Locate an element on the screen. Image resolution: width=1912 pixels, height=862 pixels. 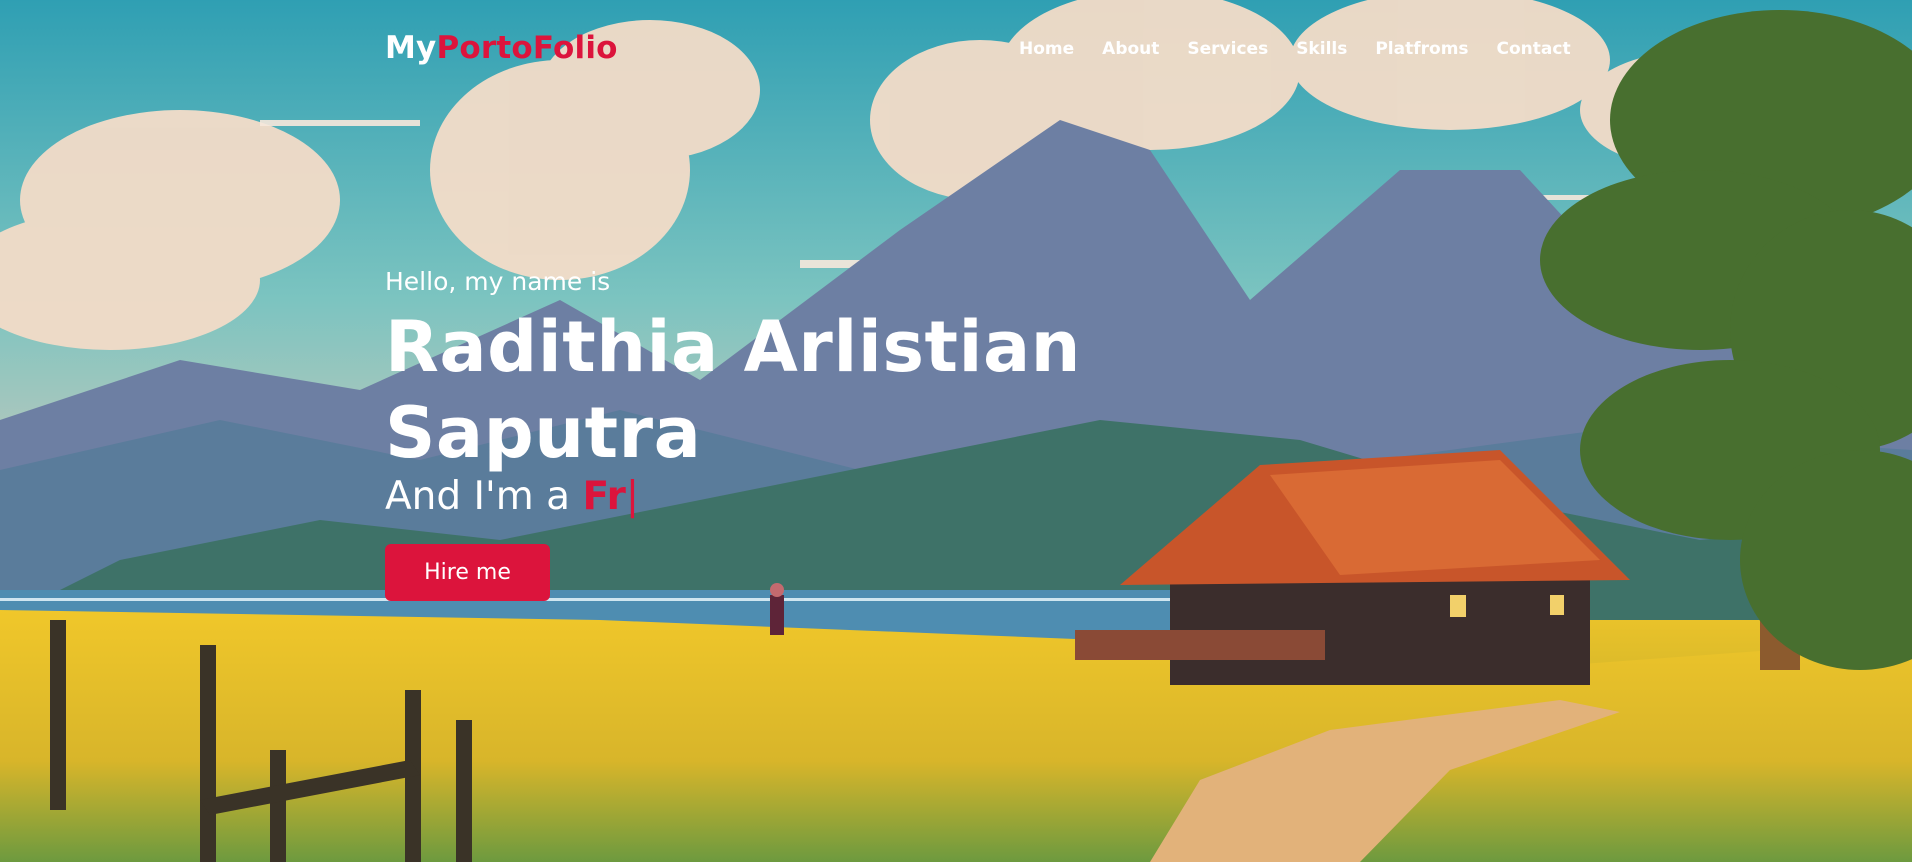
nav-link-services: Services is located at coordinates (1227, 49).